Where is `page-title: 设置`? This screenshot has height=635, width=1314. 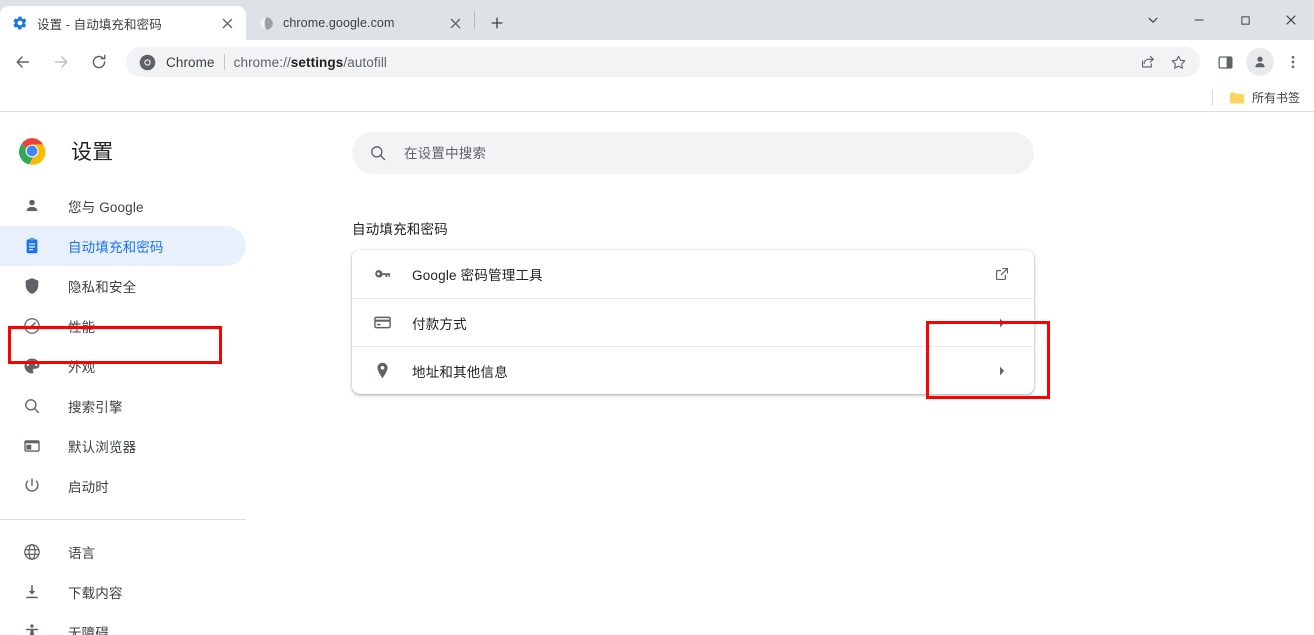 page-title: 设置 is located at coordinates (92, 152).